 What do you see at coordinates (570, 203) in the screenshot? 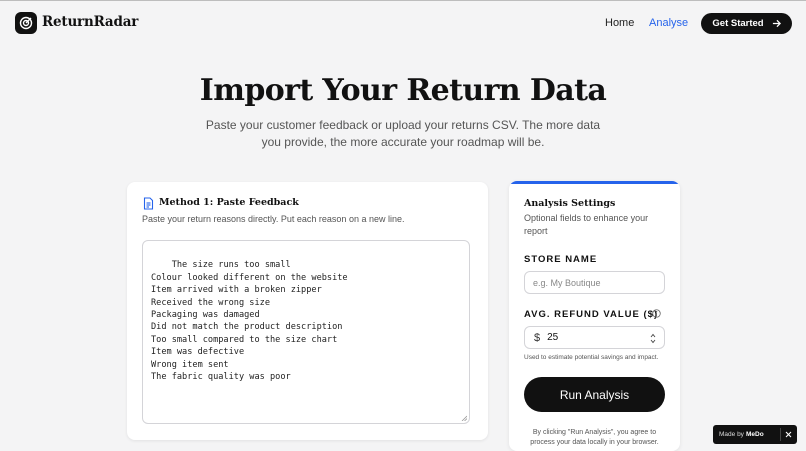
I see `settings-title: Analysis Settings` at bounding box center [570, 203].